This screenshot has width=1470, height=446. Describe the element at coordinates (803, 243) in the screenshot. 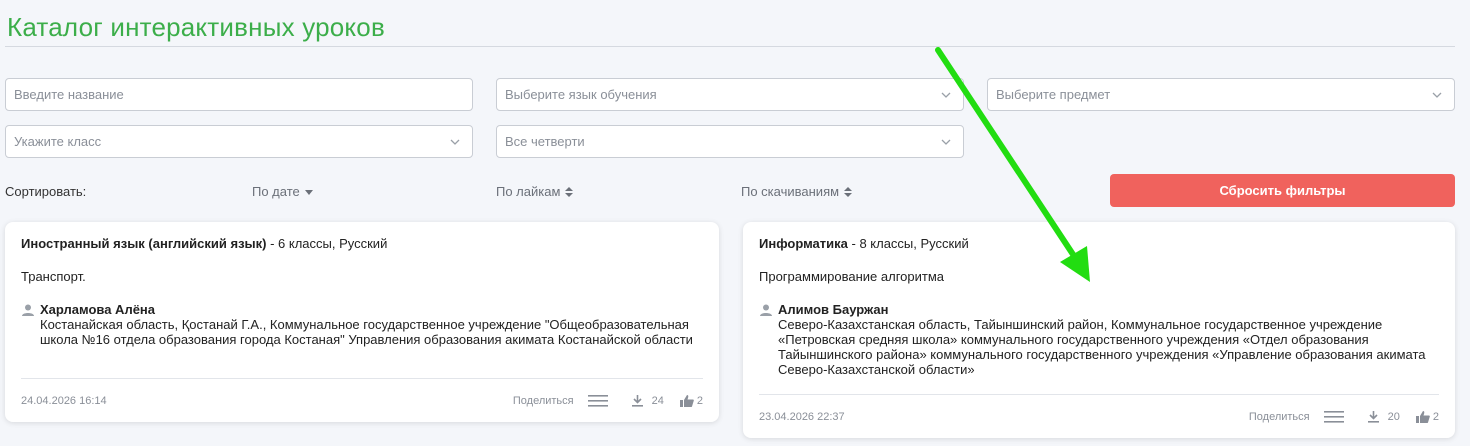

I see `card-subject: Информатика` at that location.